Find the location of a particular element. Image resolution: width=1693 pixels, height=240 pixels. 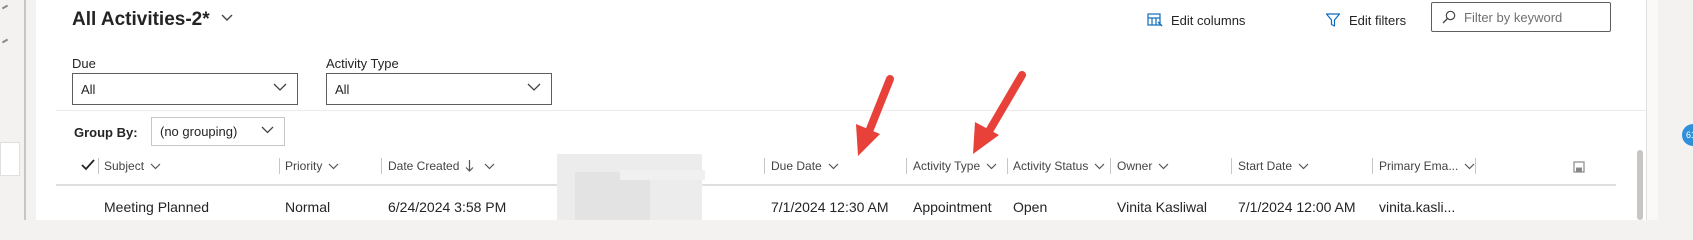

redacted-strip is located at coordinates (662, 175).